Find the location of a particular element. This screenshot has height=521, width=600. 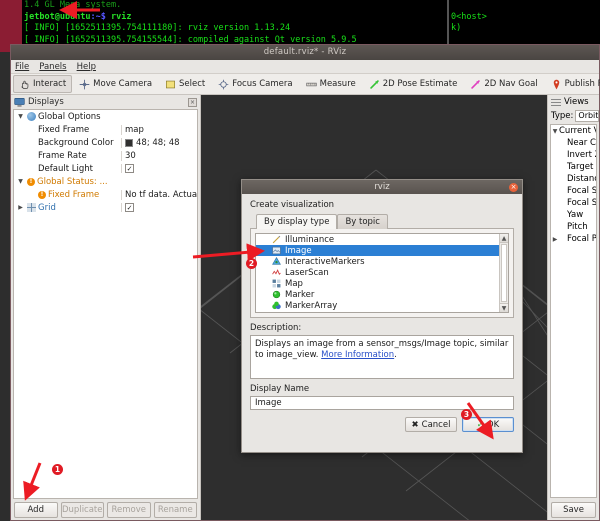

tab-by-display-type: By display type is located at coordinates (297, 221).